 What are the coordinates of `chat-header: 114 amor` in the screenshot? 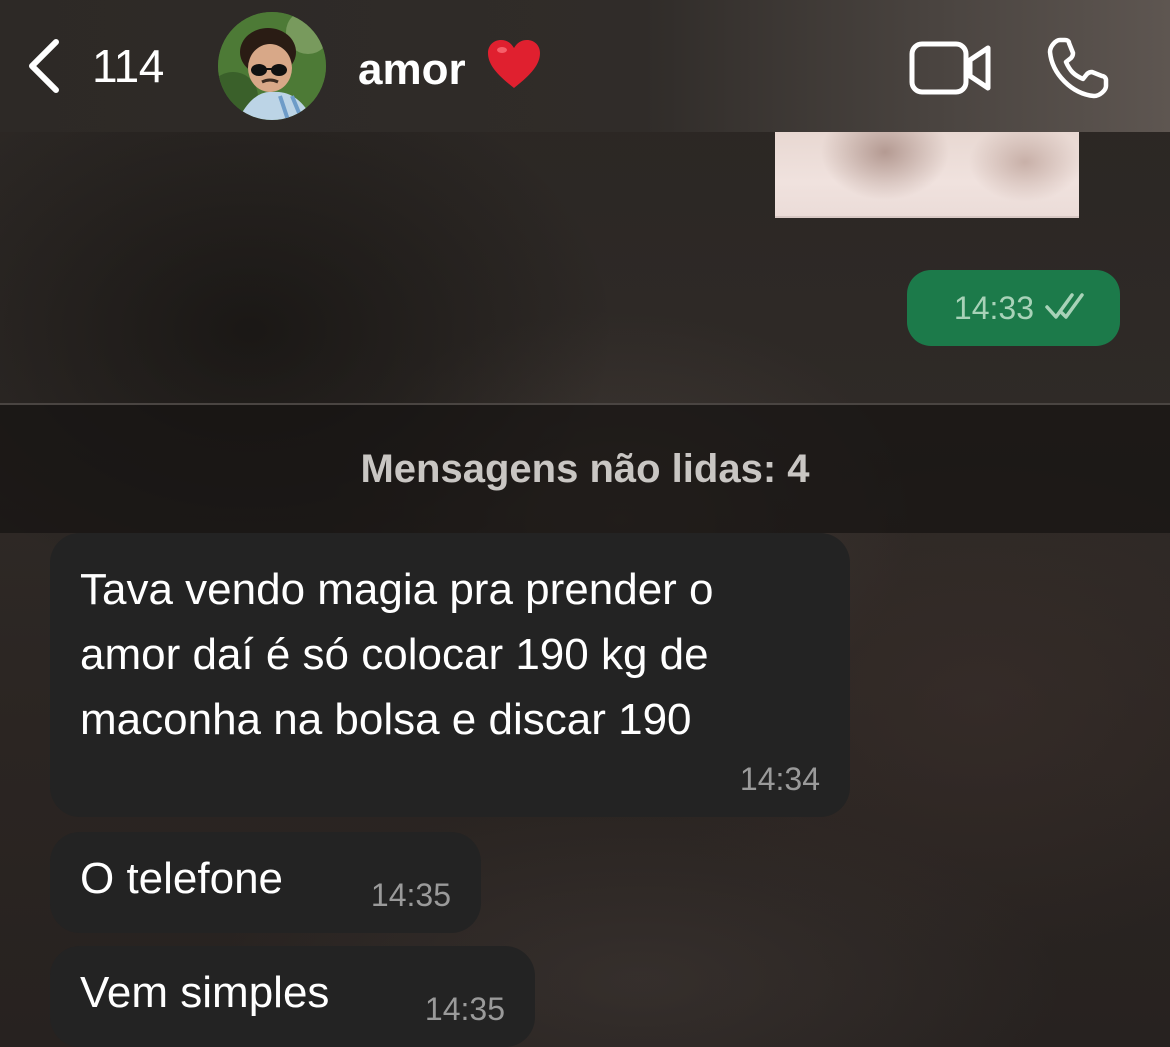 It's located at (585, 66).